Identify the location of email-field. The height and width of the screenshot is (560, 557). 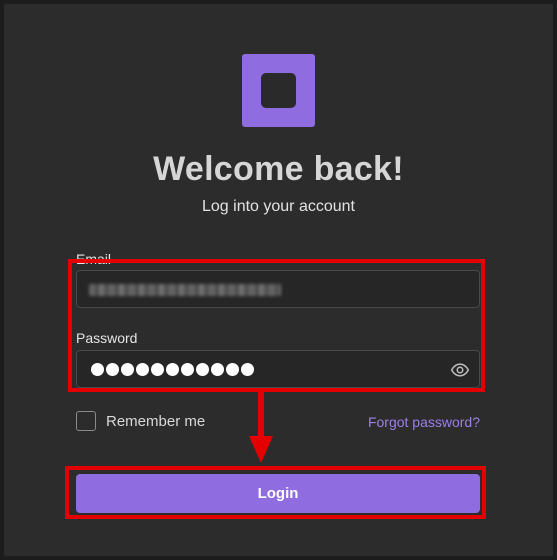
(278, 289).